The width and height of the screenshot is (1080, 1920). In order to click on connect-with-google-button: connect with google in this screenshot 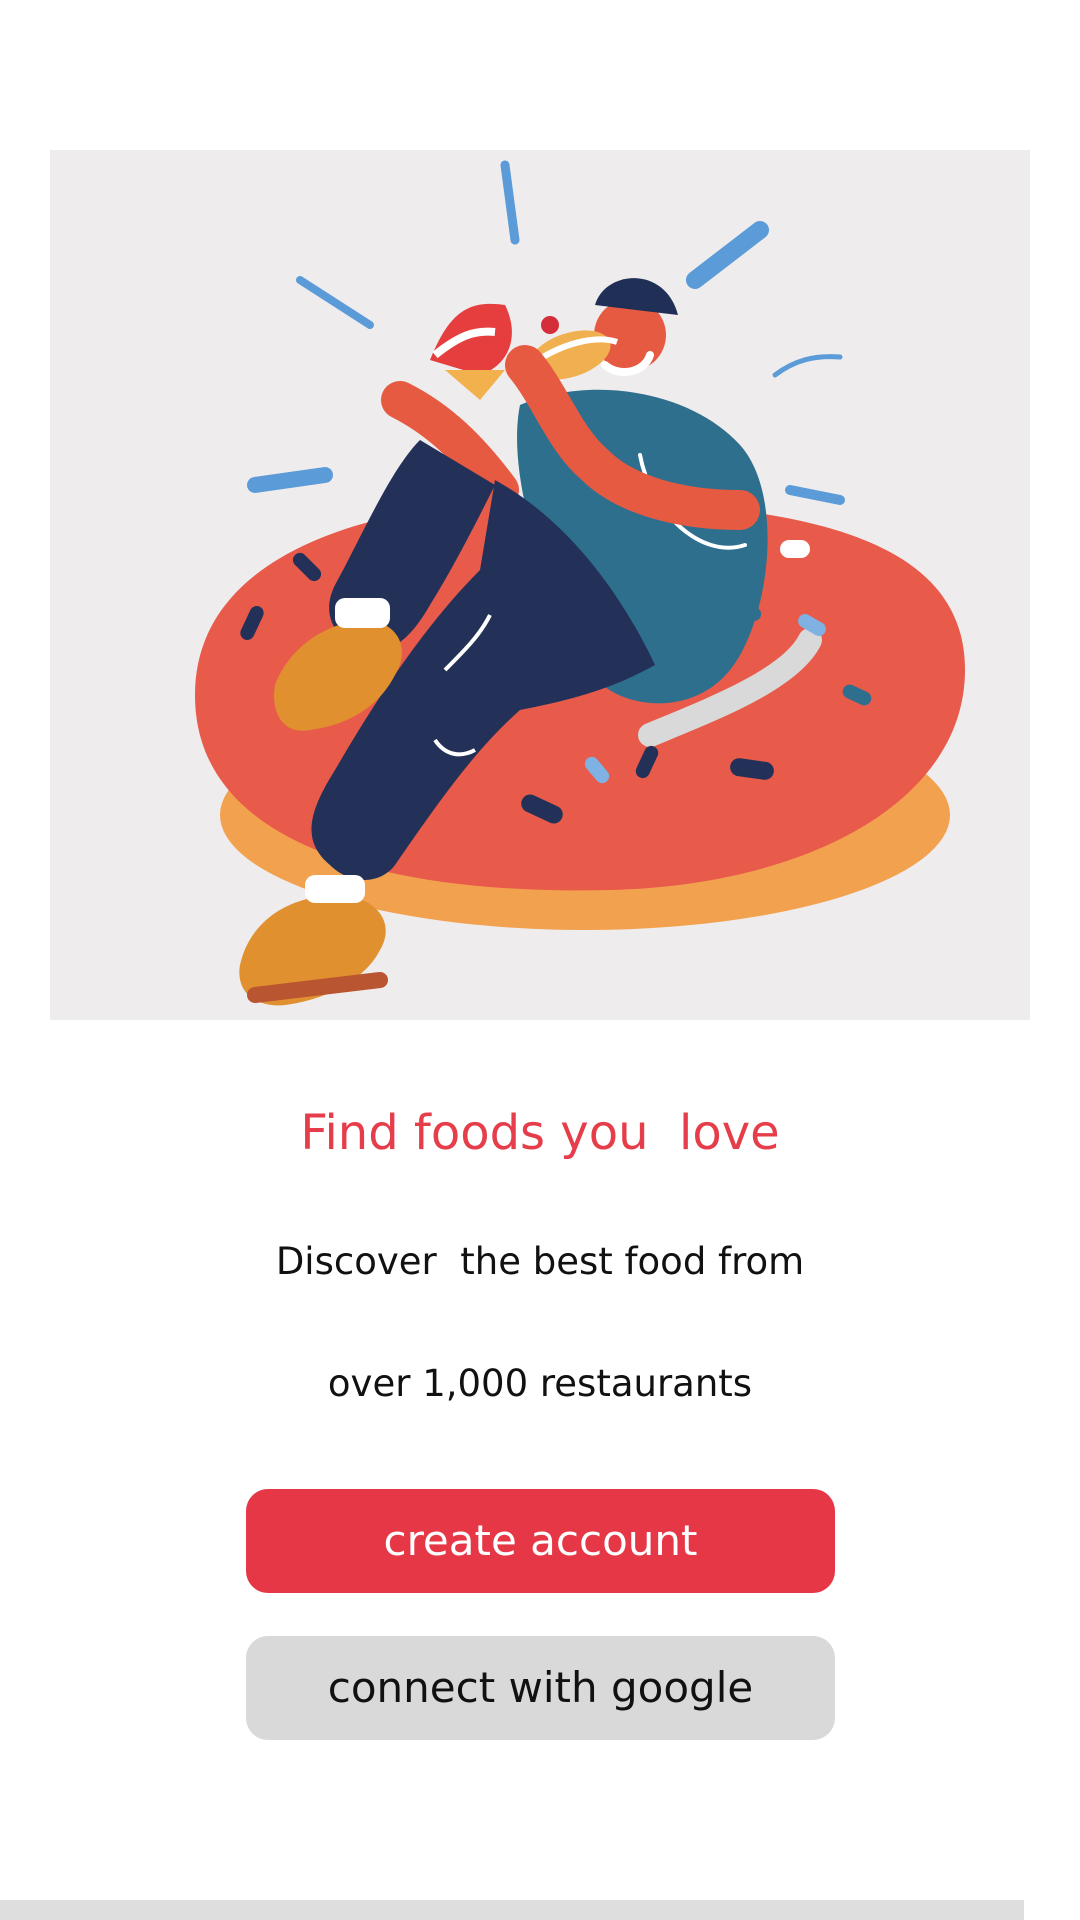, I will do `click(540, 1688)`.